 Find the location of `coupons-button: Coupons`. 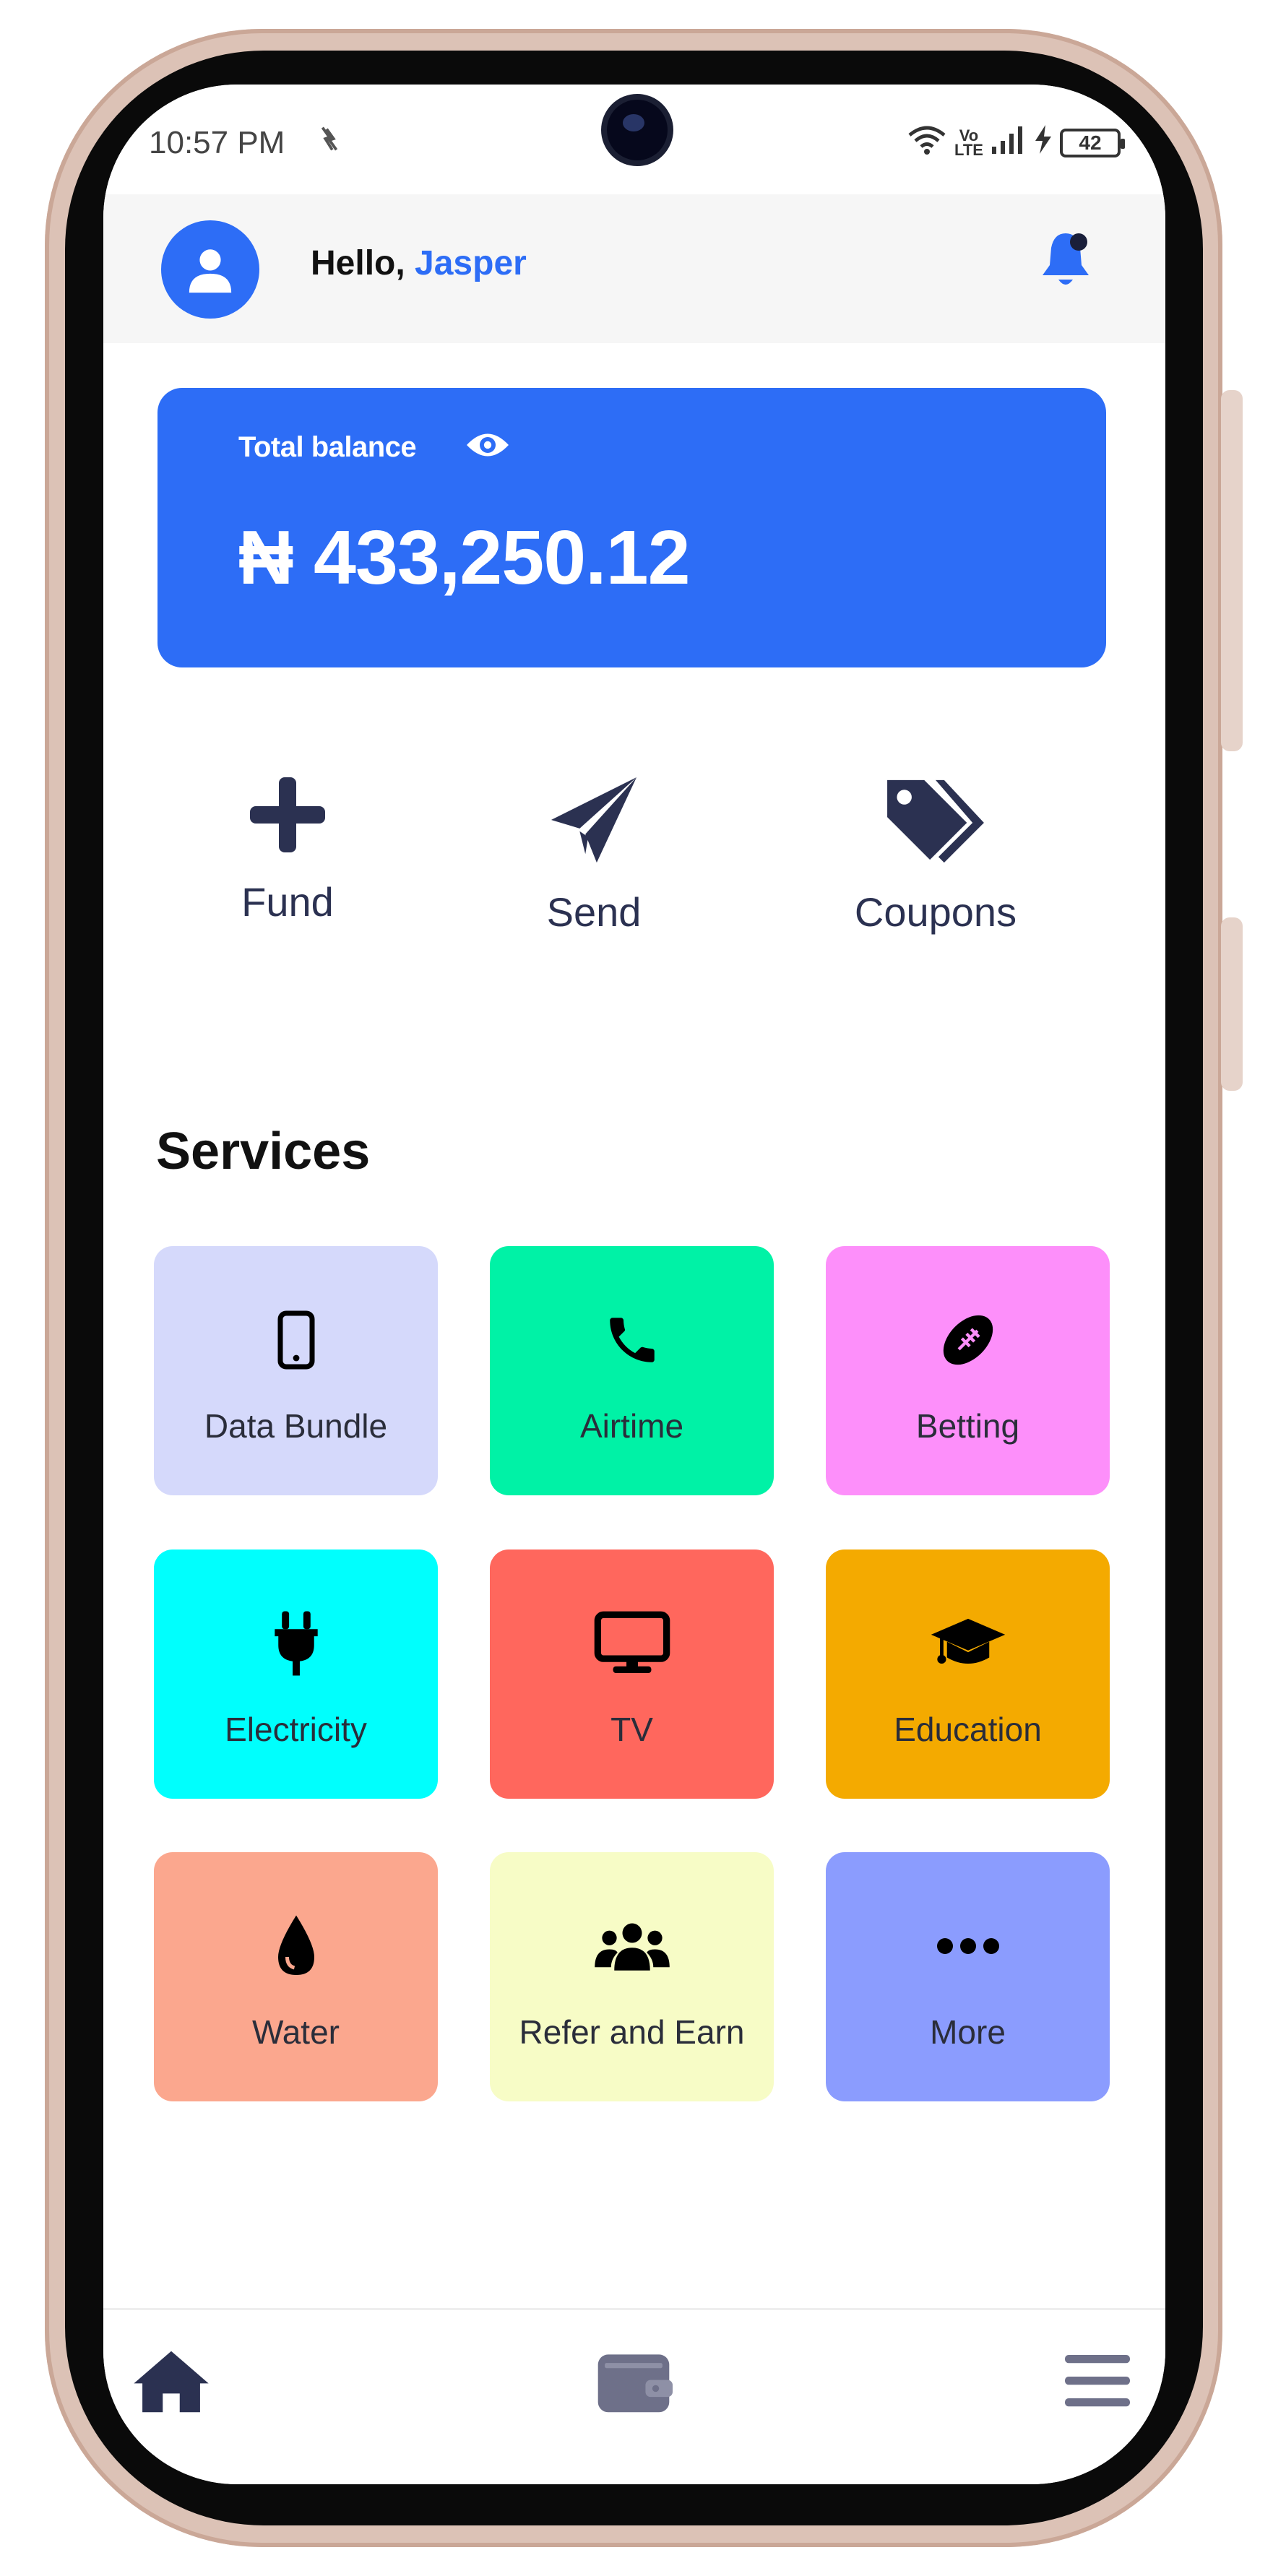

coupons-button: Coupons is located at coordinates (935, 861).